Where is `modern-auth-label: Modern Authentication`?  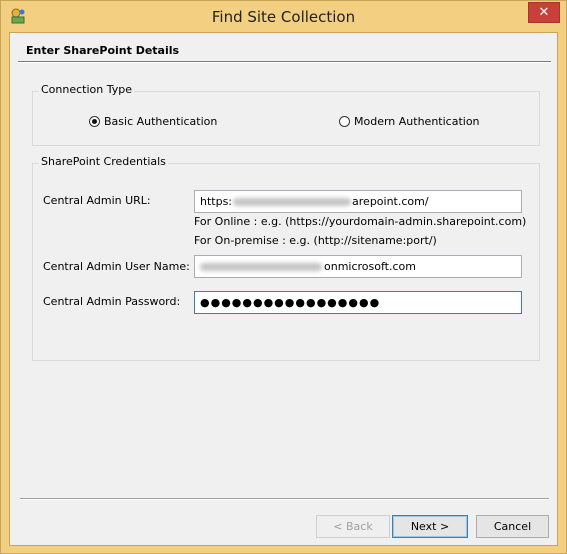 modern-auth-label: Modern Authentication is located at coordinates (417, 121).